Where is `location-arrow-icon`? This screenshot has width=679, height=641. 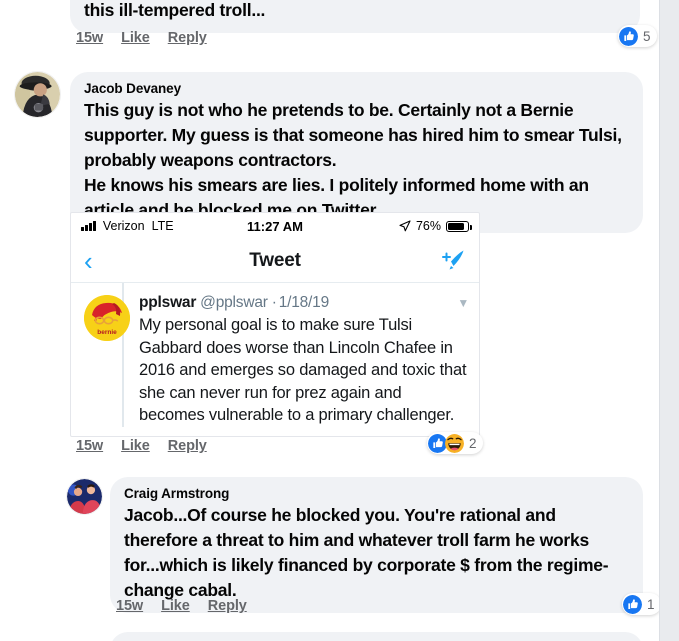
location-arrow-icon is located at coordinates (405, 226).